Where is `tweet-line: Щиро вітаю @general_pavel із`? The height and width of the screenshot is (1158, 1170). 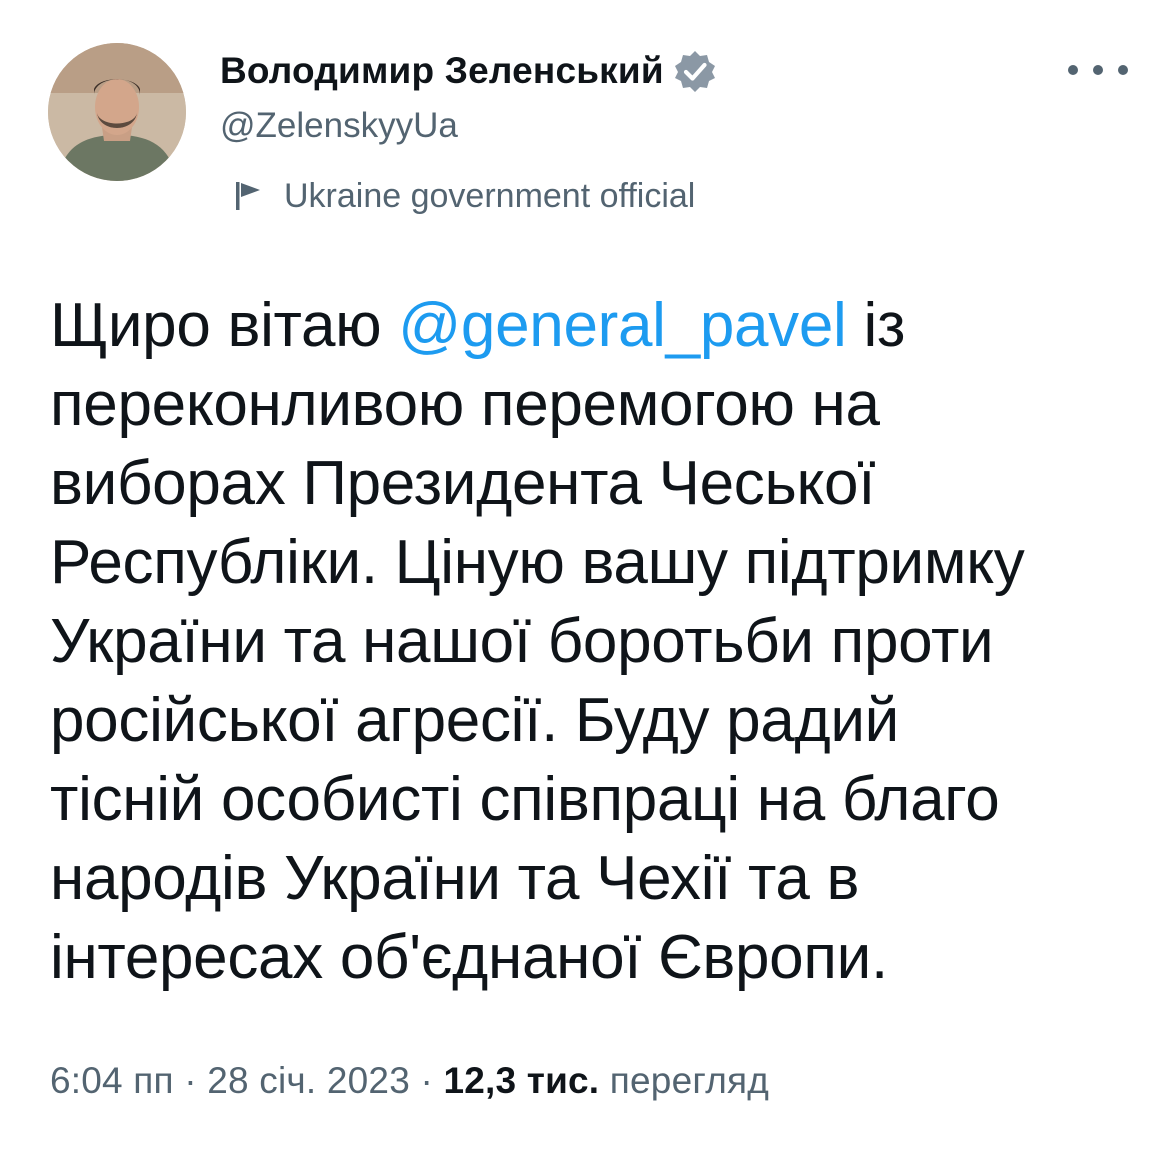 tweet-line: Щиро вітаю @general_pavel із is located at coordinates (595, 325).